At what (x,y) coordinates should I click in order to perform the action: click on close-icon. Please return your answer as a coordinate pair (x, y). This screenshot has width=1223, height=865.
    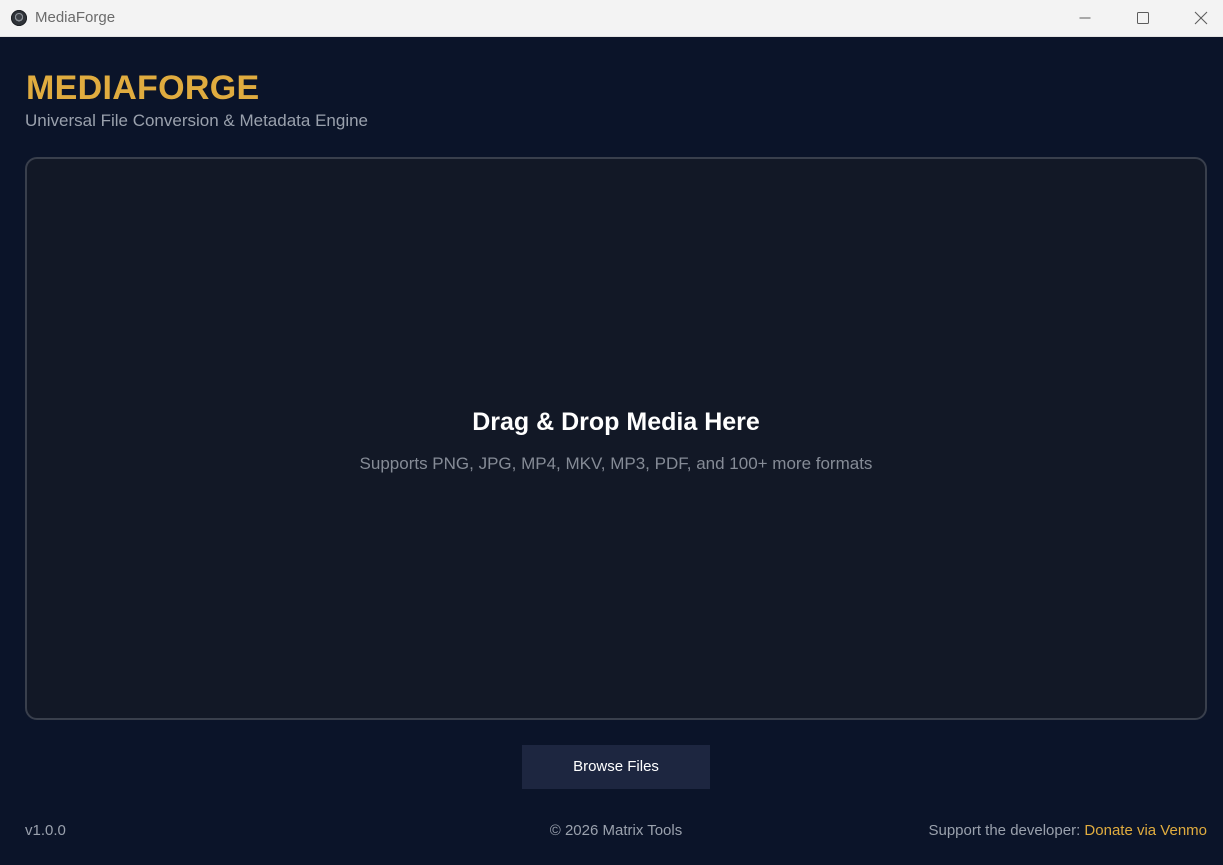
    Looking at the image, I should click on (1201, 18).